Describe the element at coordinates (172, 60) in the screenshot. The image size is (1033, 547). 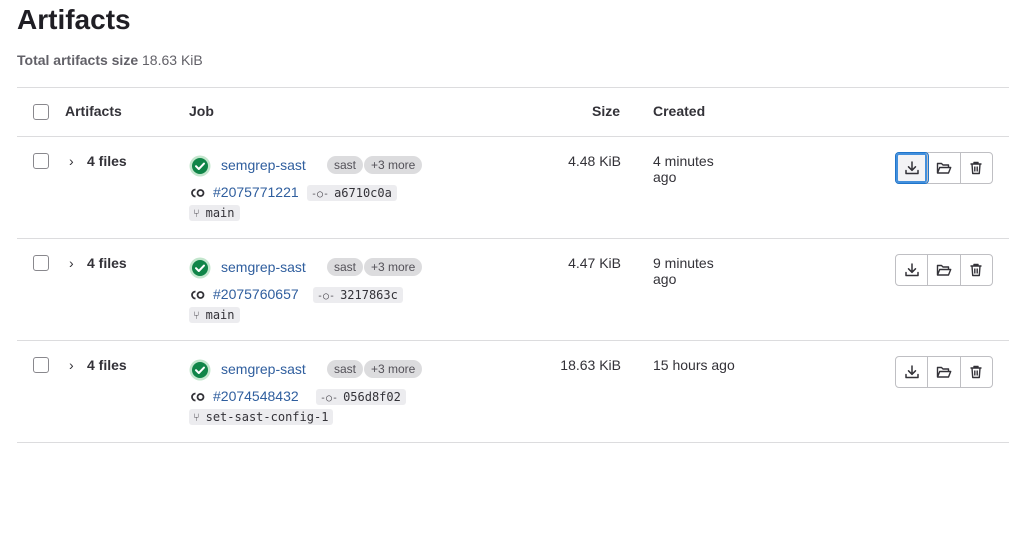
I see `total-size-value: 18.63 KiB` at that location.